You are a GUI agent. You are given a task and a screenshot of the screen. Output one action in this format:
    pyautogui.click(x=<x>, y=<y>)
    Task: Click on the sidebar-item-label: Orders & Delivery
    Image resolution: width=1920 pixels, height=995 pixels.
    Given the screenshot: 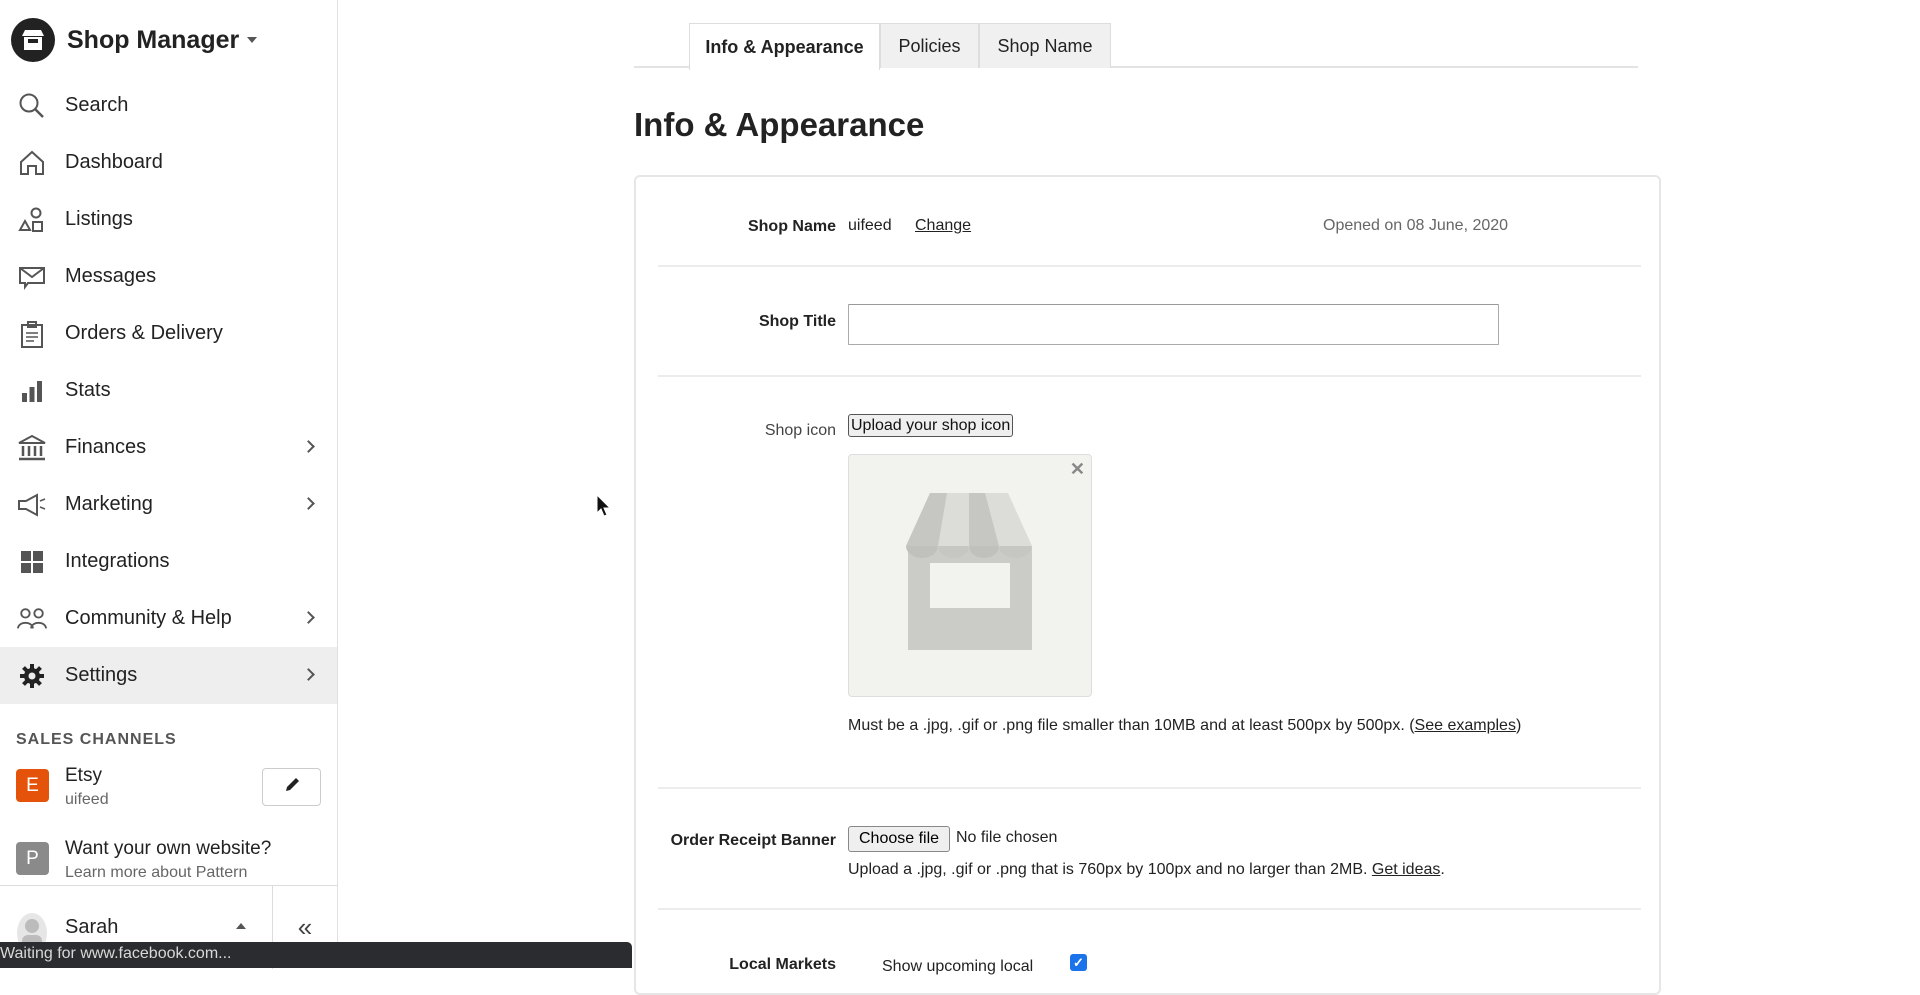 What is the action you would take?
    pyautogui.click(x=144, y=333)
    